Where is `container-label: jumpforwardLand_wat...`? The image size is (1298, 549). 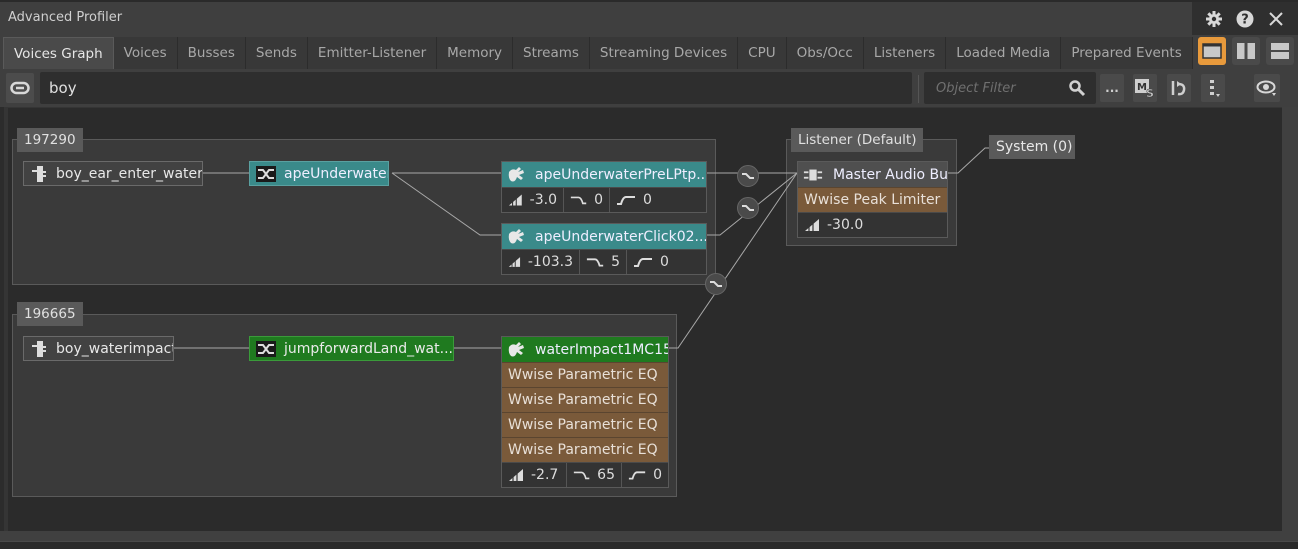
container-label: jumpforwardLand_wat... is located at coordinates (368, 348).